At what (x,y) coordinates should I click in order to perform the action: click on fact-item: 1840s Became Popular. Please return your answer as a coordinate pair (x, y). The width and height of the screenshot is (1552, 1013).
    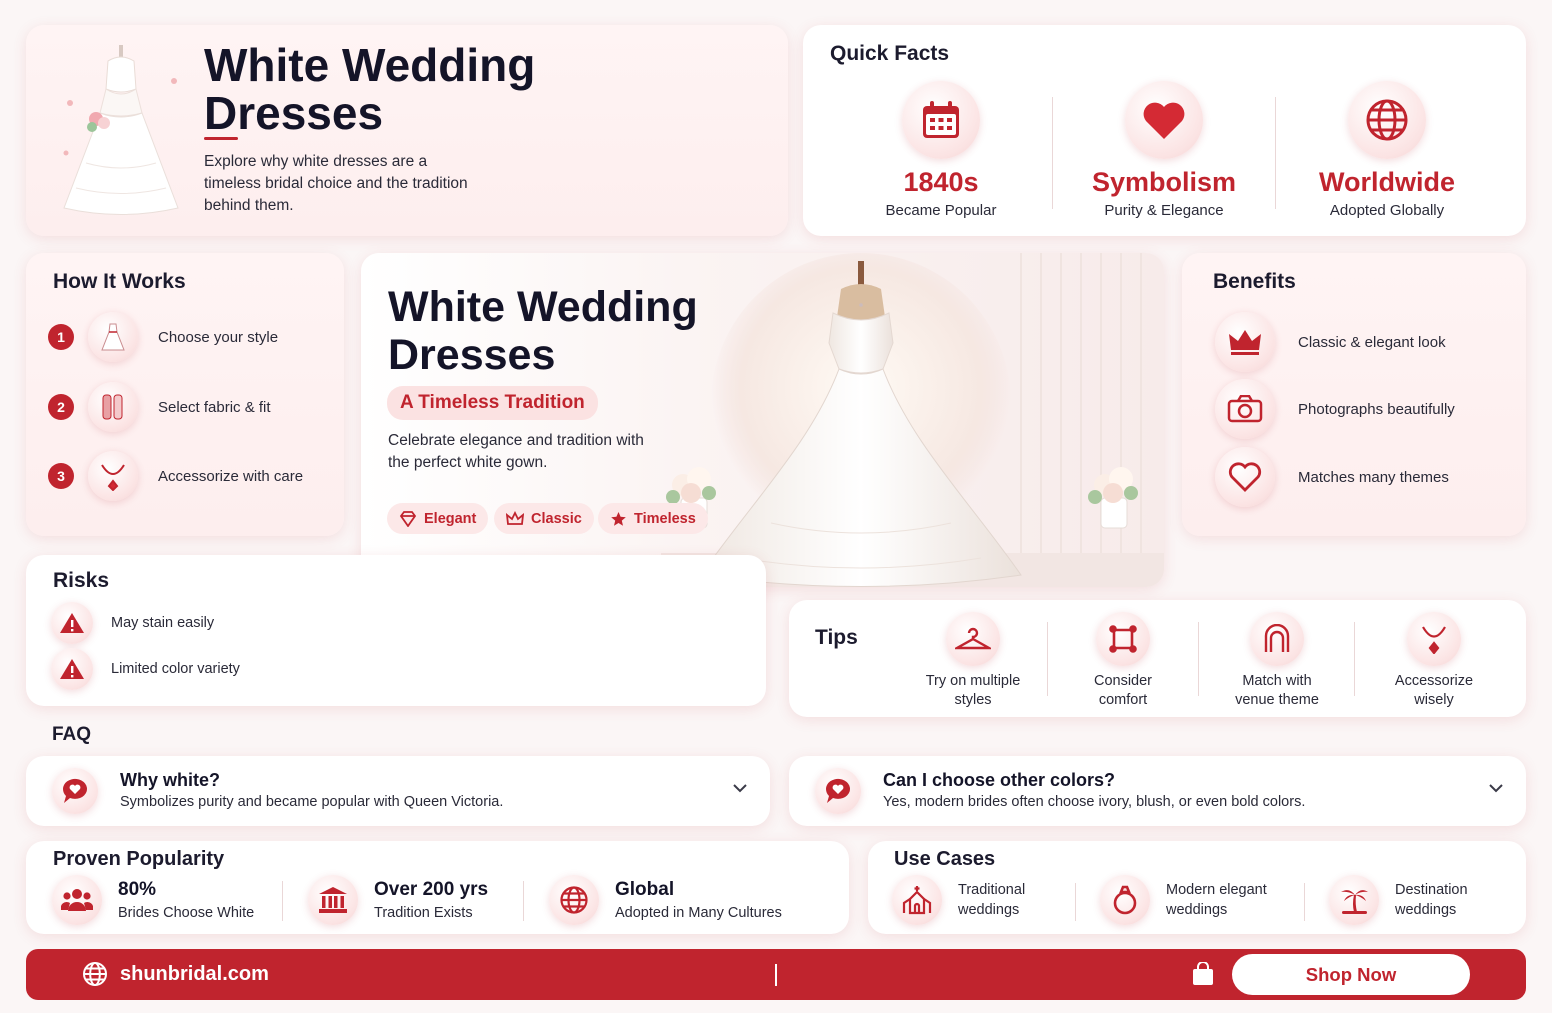
    Looking at the image, I should click on (941, 150).